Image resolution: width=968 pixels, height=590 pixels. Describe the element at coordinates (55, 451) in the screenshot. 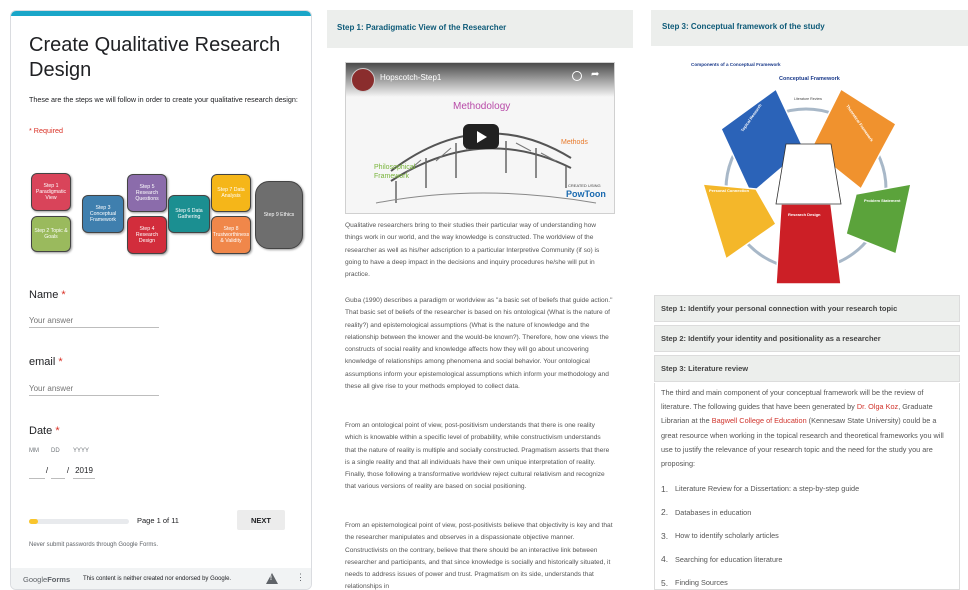

I see `date-dd-label: DD` at that location.